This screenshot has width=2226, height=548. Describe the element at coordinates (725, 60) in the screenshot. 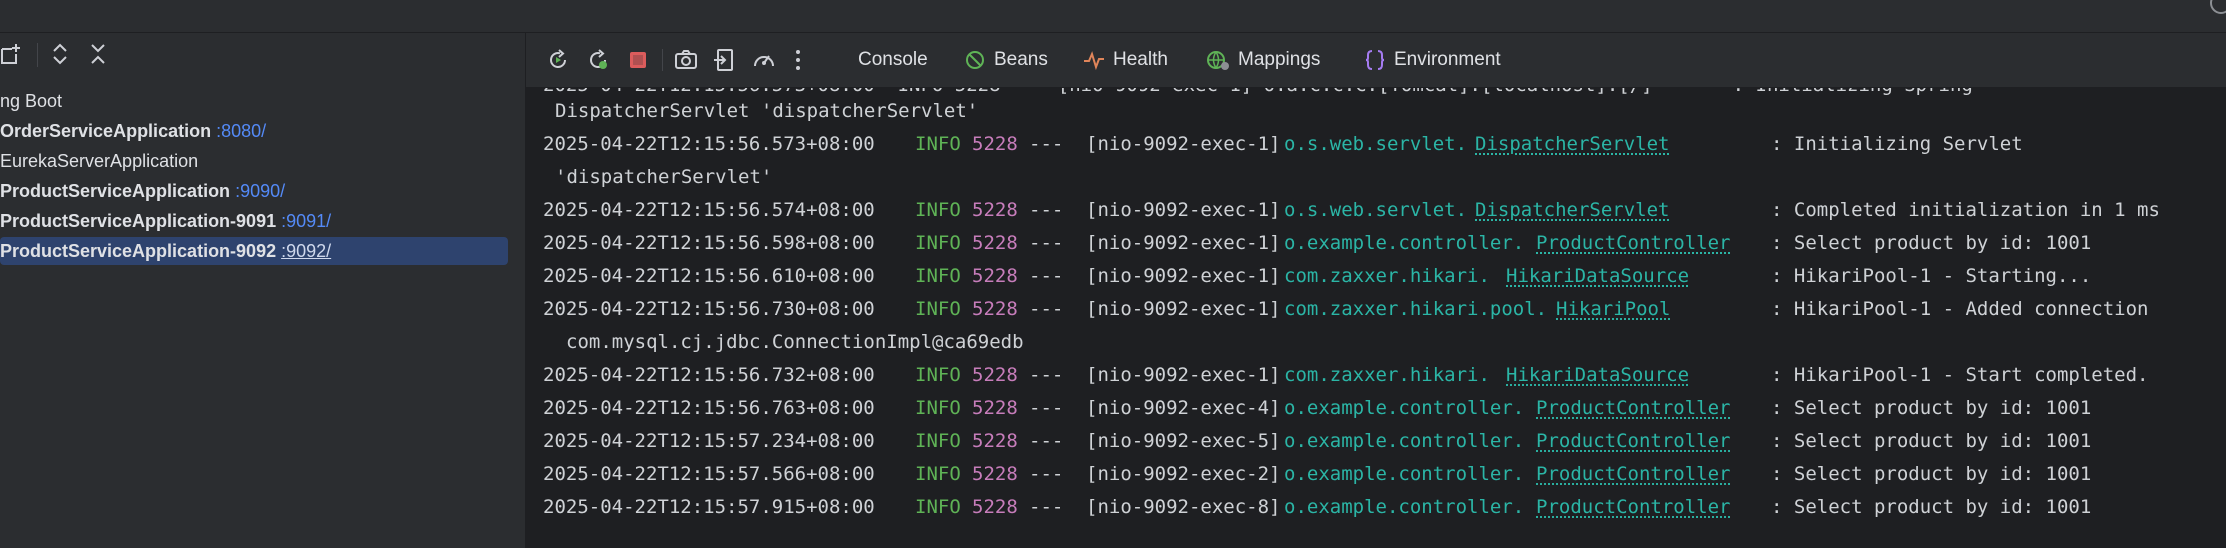

I see `exit-icon` at that location.